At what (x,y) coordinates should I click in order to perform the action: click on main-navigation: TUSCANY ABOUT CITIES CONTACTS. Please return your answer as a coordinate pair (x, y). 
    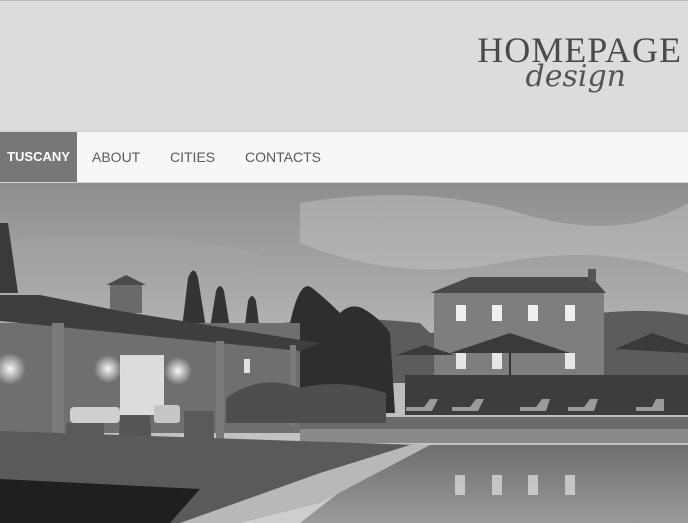
    Looking at the image, I should click on (344, 157).